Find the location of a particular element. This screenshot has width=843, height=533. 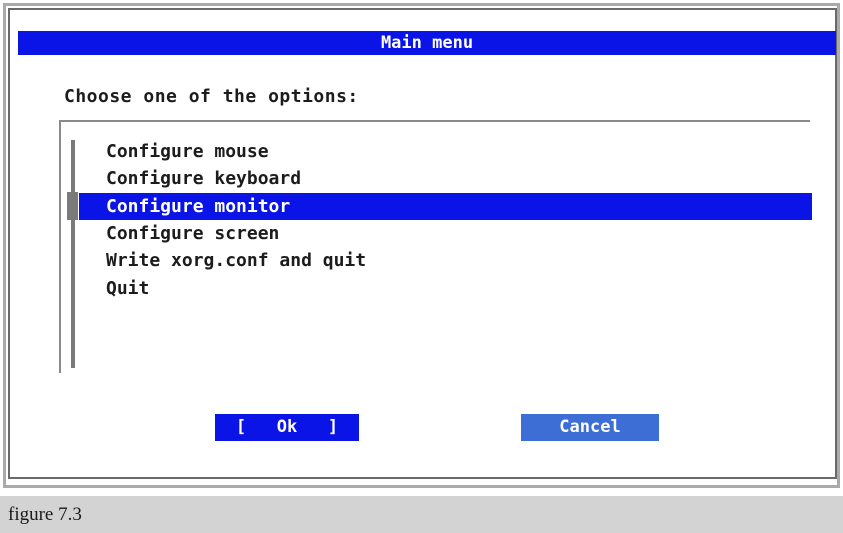

ok-button: [ Ok ] is located at coordinates (287, 427).